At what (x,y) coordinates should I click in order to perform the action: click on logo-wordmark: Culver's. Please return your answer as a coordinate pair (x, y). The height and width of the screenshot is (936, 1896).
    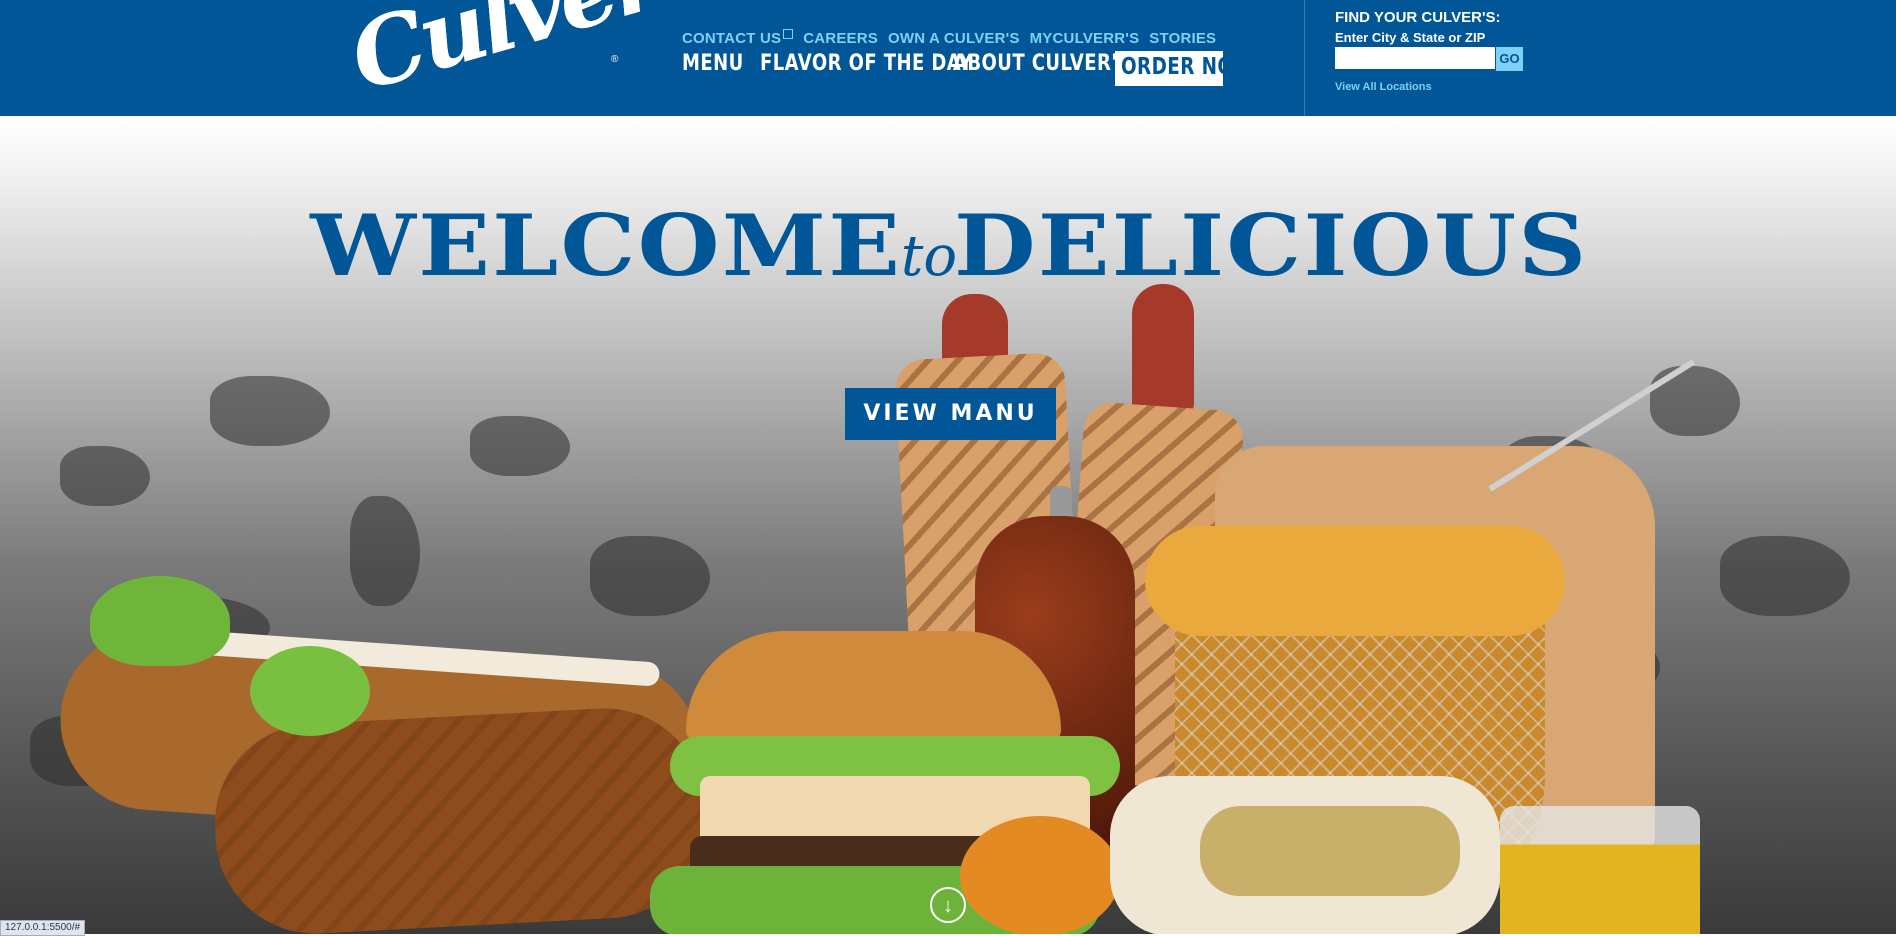
    Looking at the image, I should click on (538, 56).